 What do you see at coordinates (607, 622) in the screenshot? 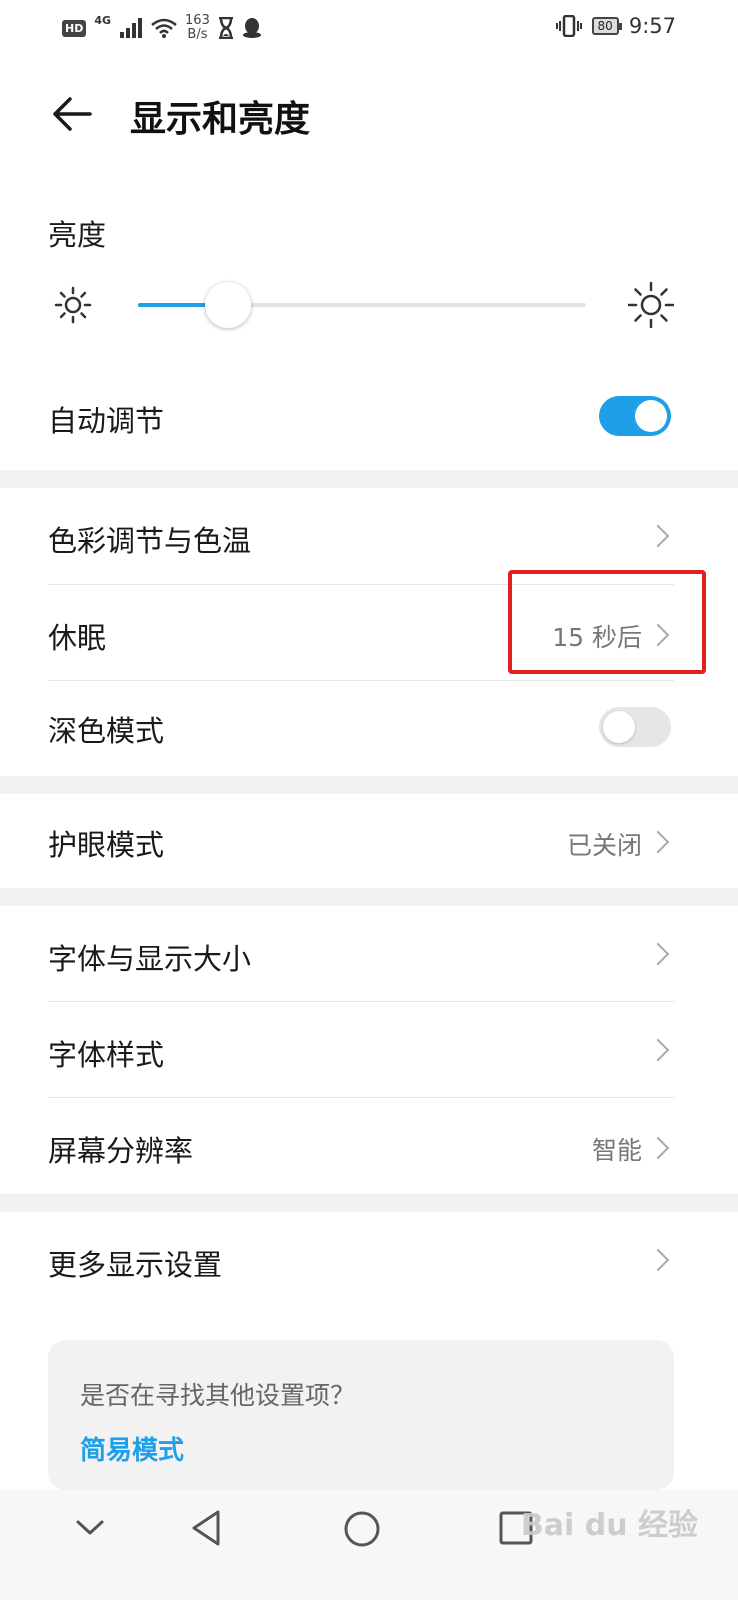
I see `highlight-box` at bounding box center [607, 622].